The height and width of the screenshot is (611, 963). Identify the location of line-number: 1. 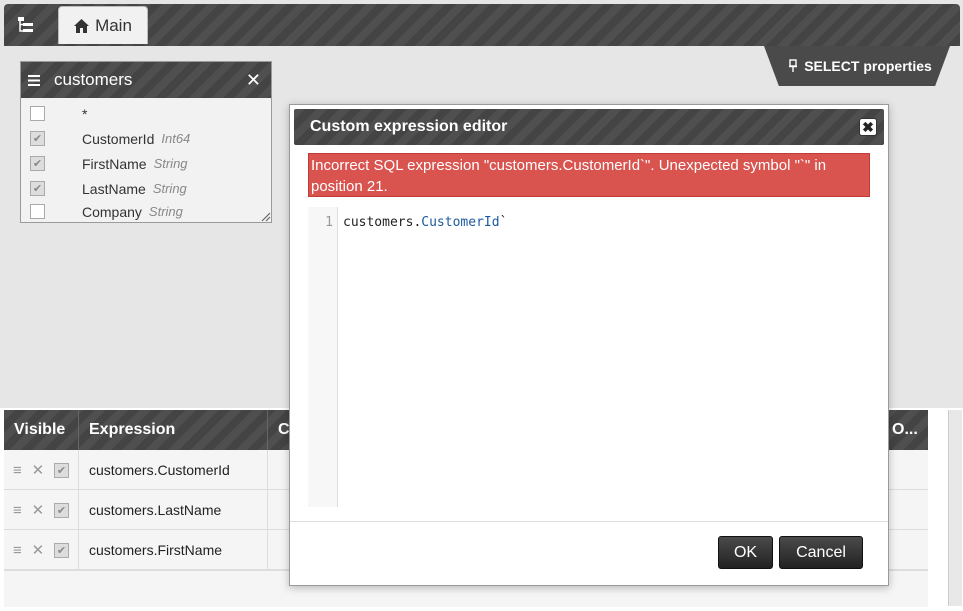
(329, 222).